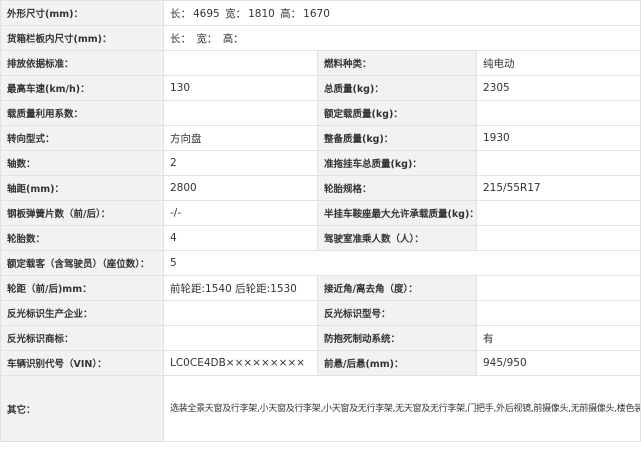 The height and width of the screenshot is (458, 641). I want to click on table-row: 排放依据标准： 燃料种类： 纯电动, so click(320, 63).